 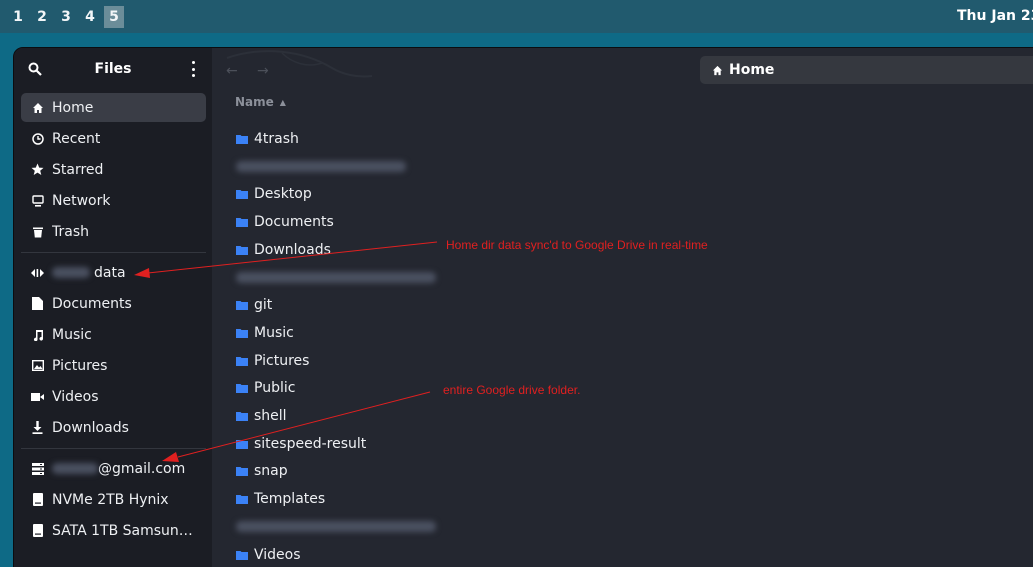 I want to click on file-row: 4trash, so click(x=267, y=139).